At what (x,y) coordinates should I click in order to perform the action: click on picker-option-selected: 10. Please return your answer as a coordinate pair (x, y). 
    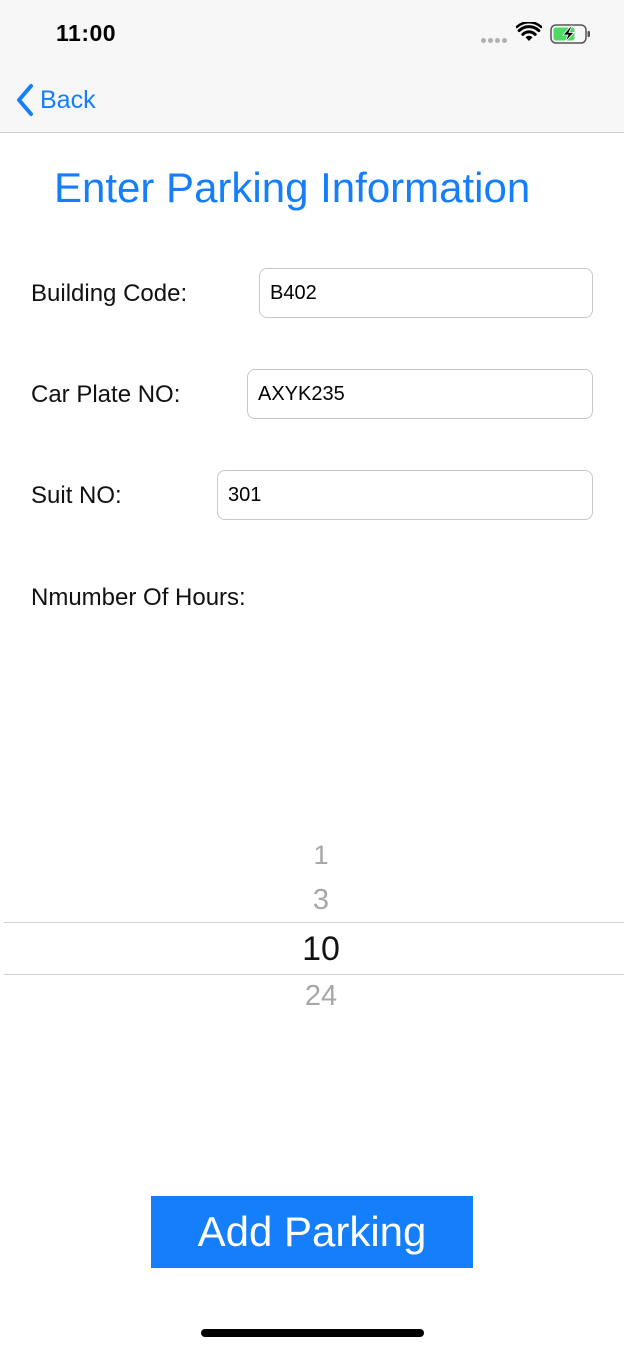
    Looking at the image, I should click on (314, 949).